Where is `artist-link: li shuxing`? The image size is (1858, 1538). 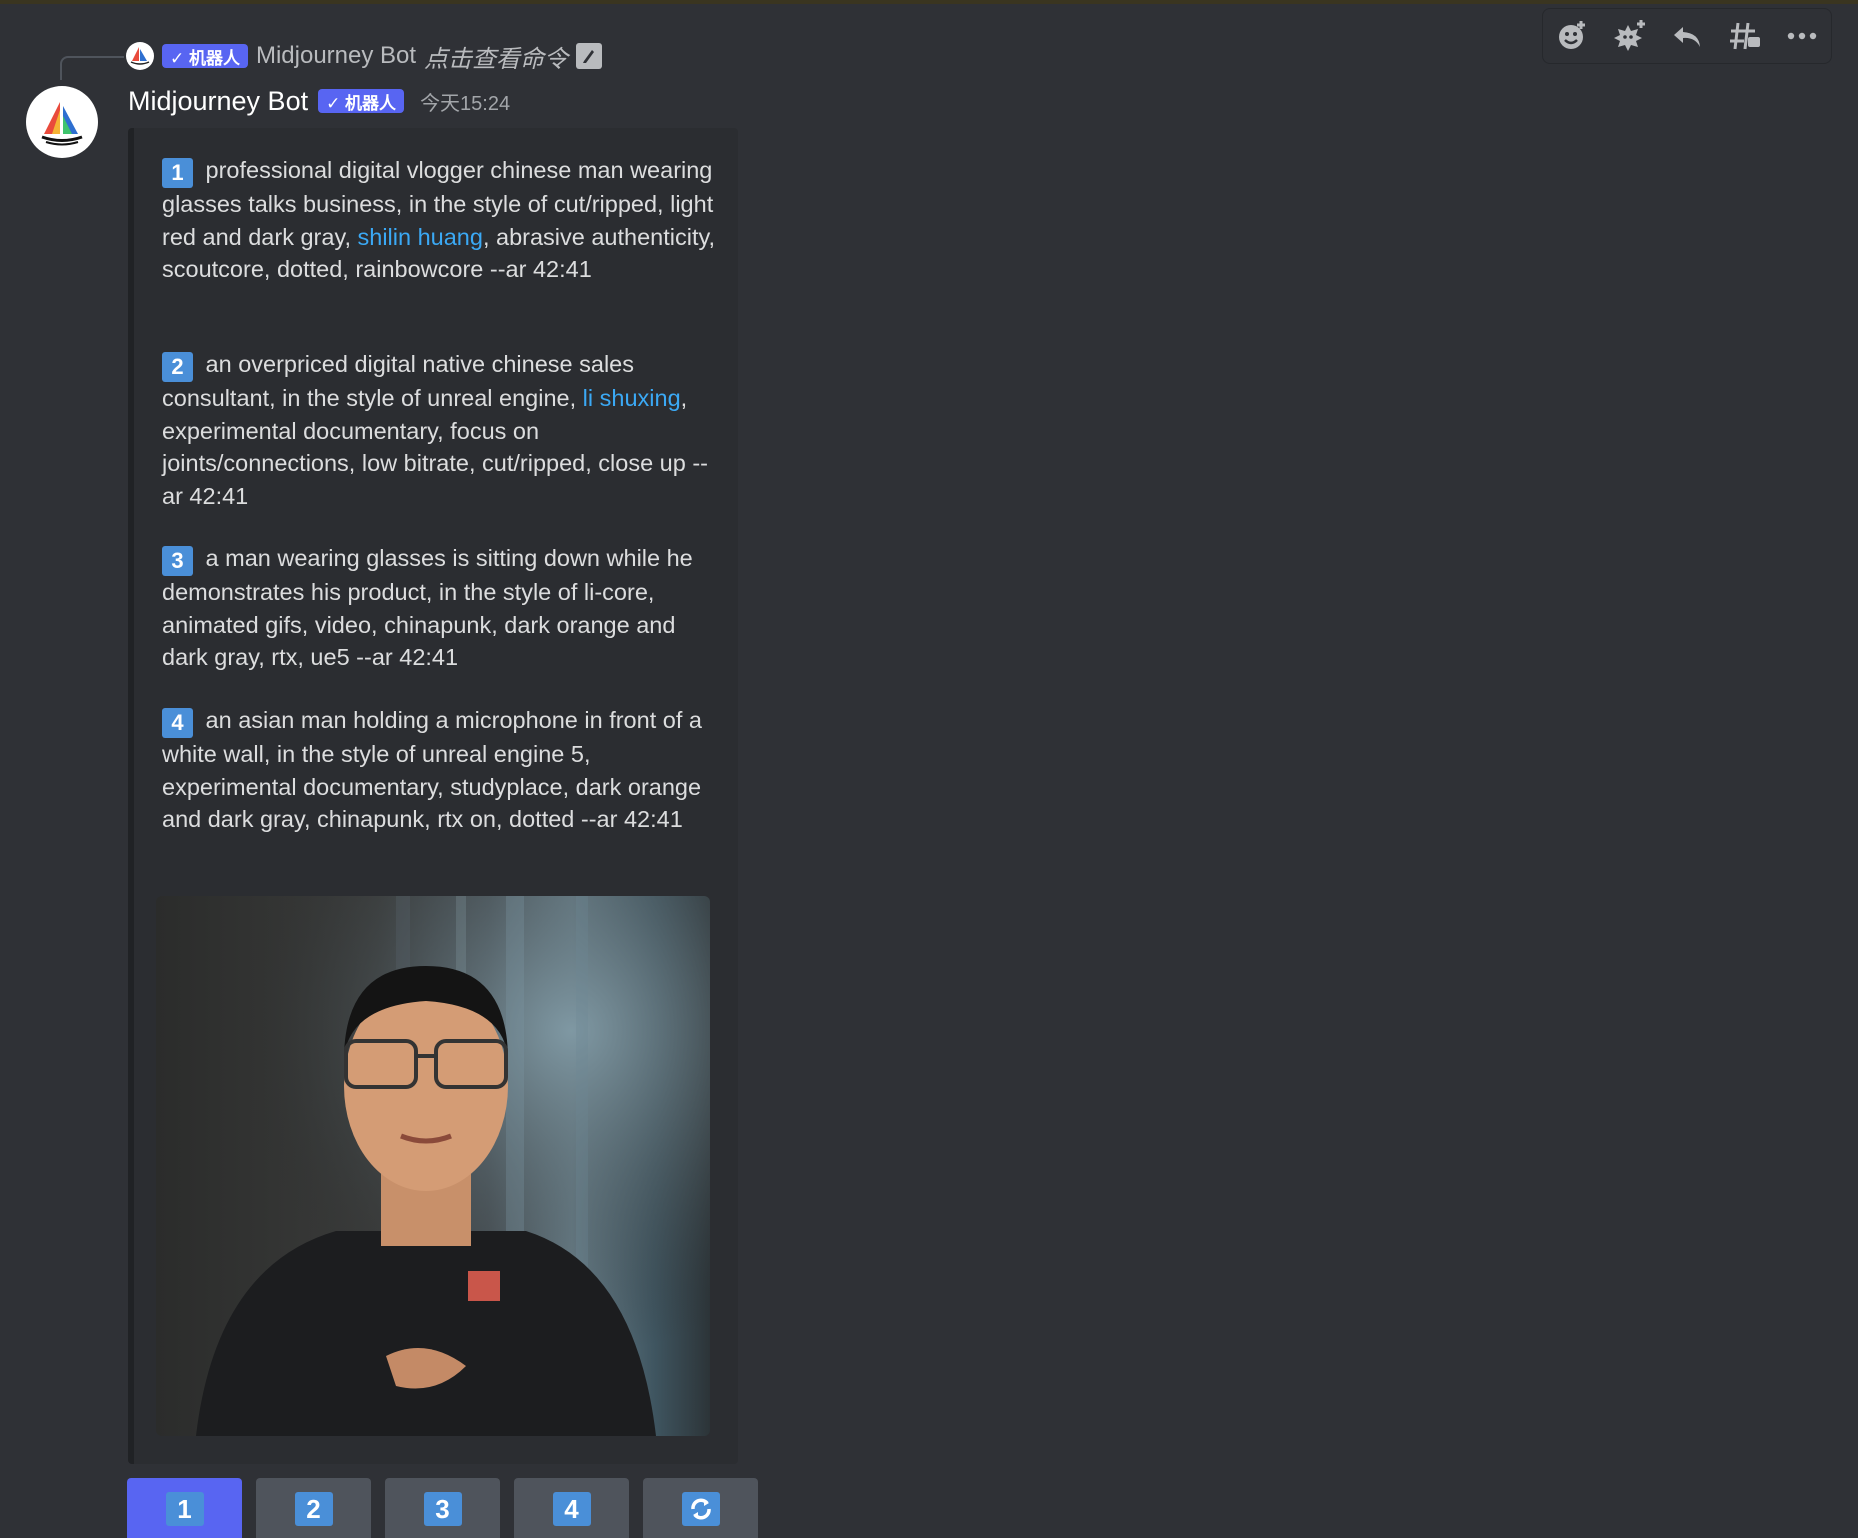 artist-link: li shuxing is located at coordinates (632, 398).